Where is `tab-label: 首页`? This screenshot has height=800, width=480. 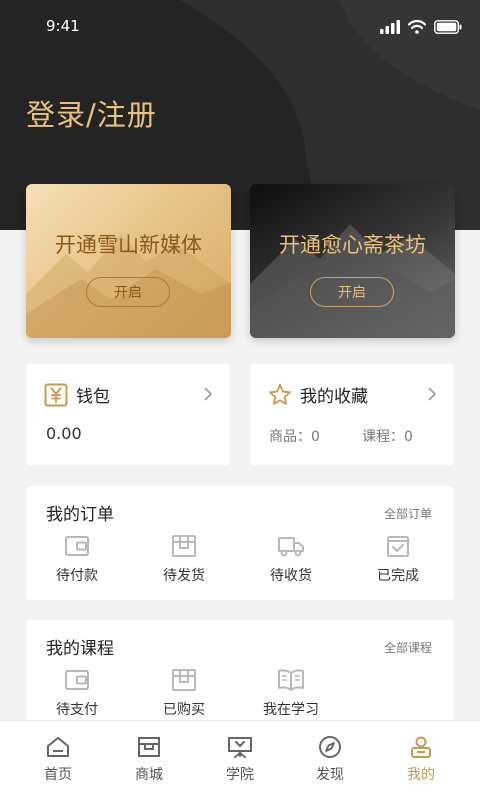 tab-label: 首页 is located at coordinates (58, 775).